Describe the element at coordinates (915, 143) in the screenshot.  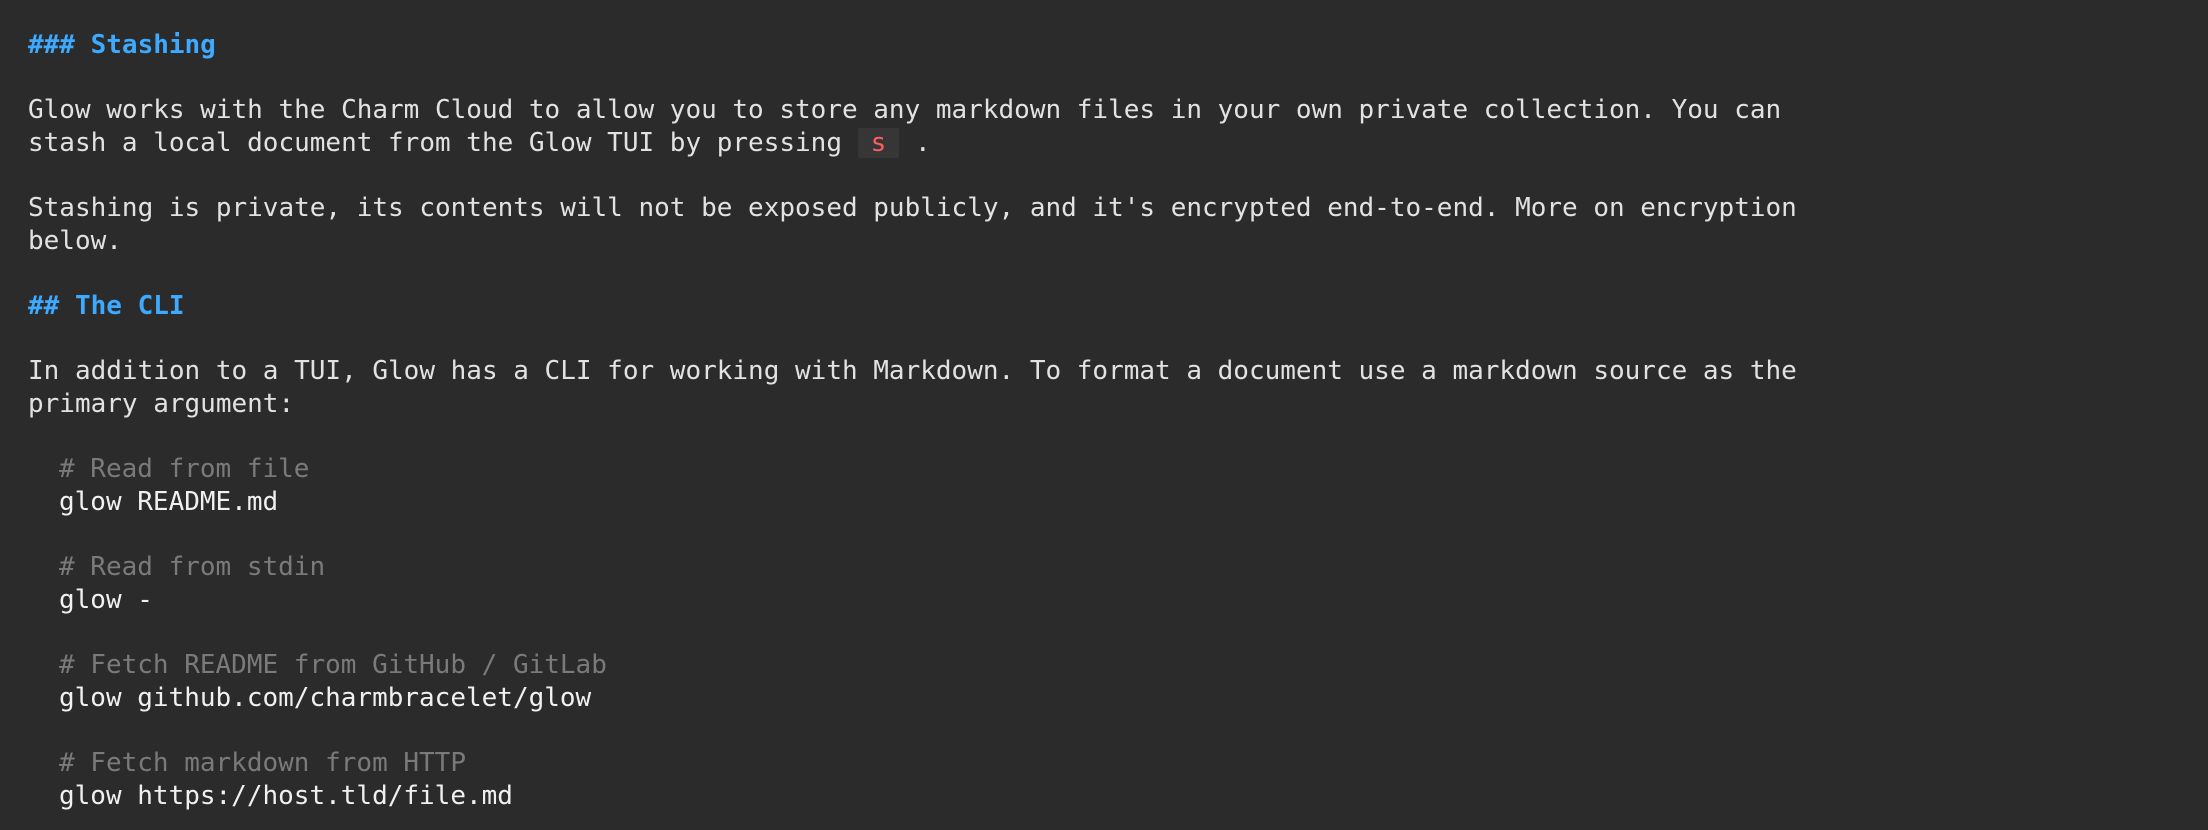
I see `stashing-paragraph-period: .` at that location.